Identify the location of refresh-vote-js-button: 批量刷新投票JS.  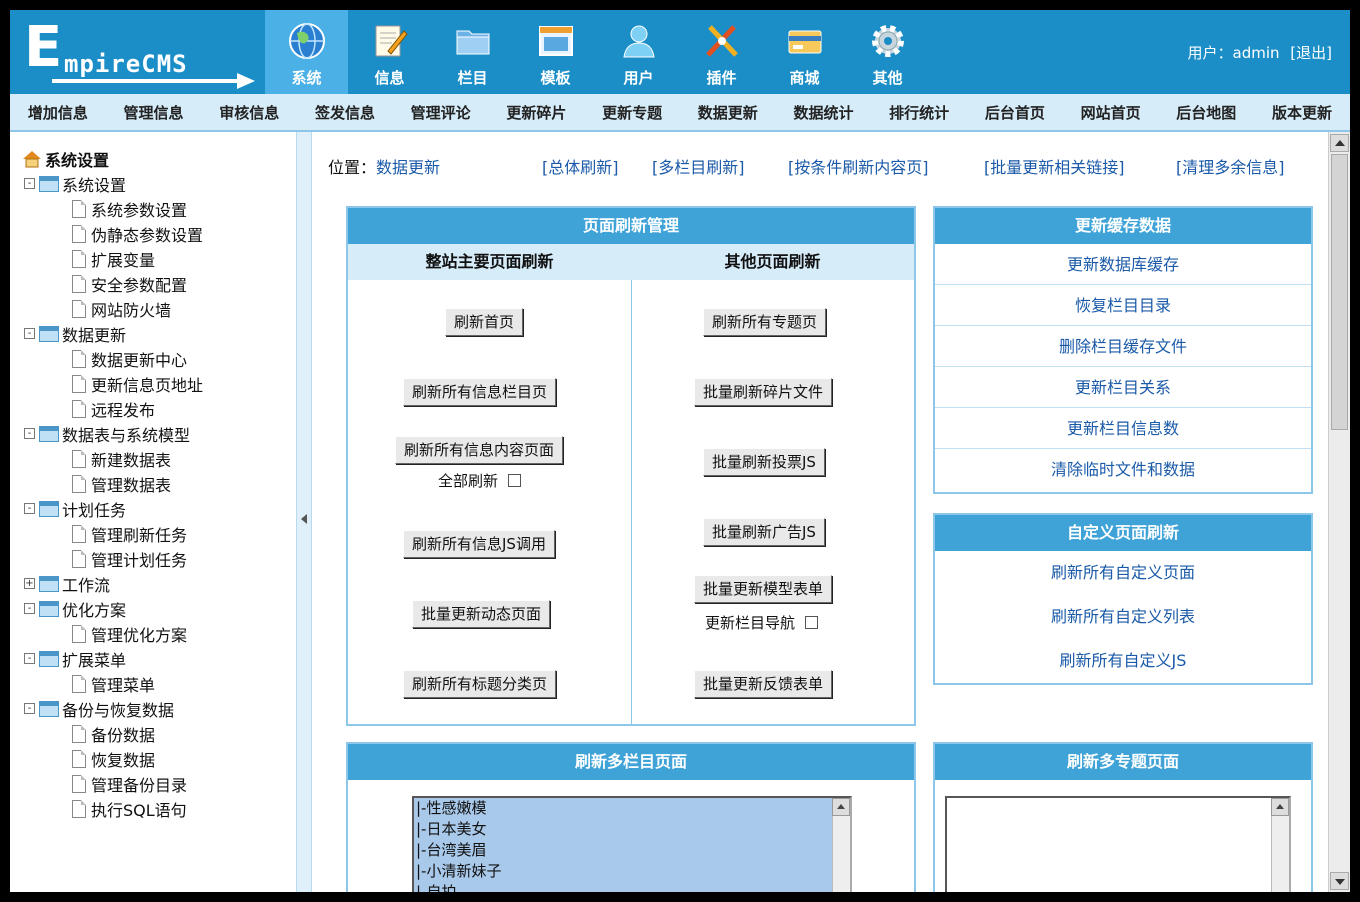
(764, 462).